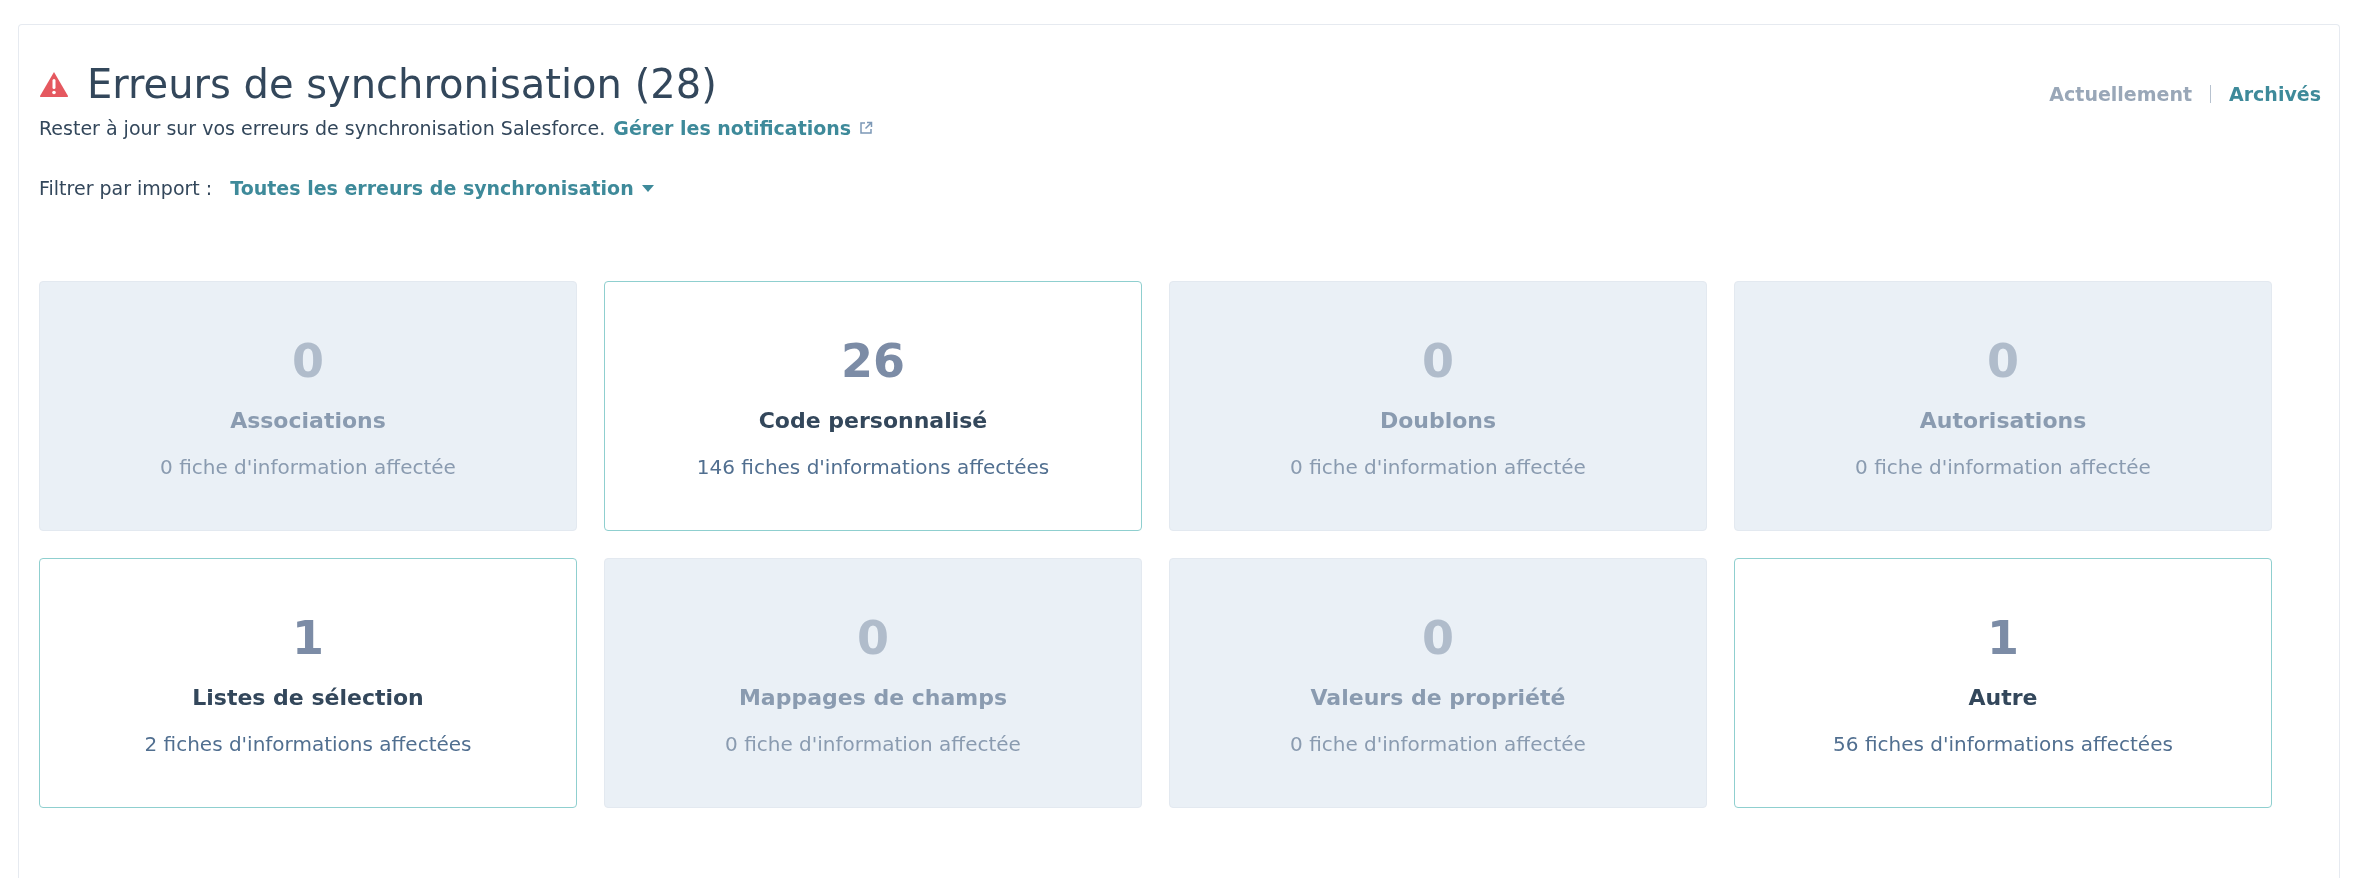  Describe the element at coordinates (866, 128) in the screenshot. I see `external-link-icon` at that location.